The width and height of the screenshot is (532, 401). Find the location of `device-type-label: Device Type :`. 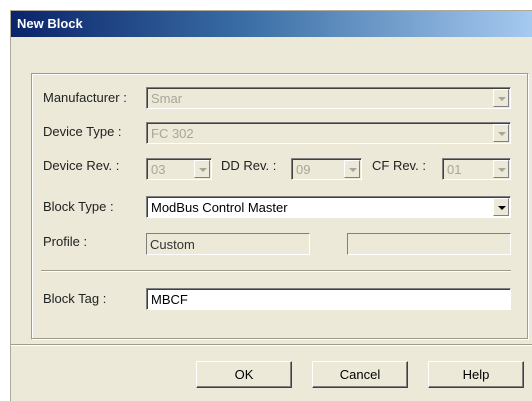

device-type-label: Device Type : is located at coordinates (82, 131).